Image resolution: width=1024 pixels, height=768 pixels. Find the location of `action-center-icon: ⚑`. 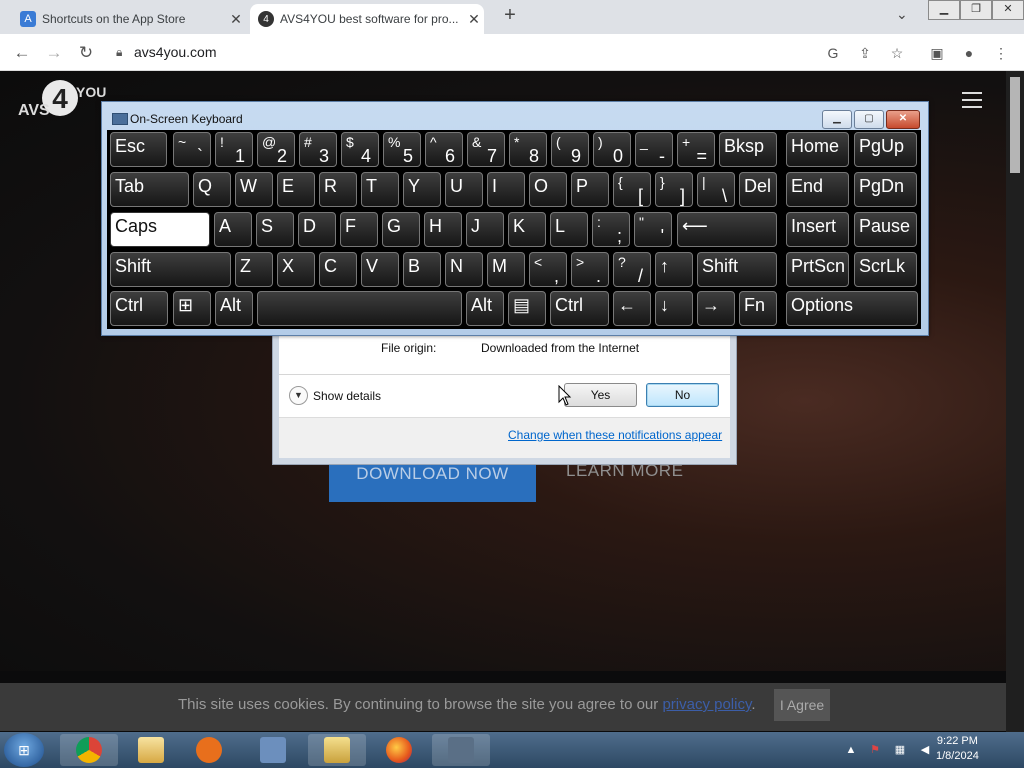

action-center-icon: ⚑ is located at coordinates (875, 750).